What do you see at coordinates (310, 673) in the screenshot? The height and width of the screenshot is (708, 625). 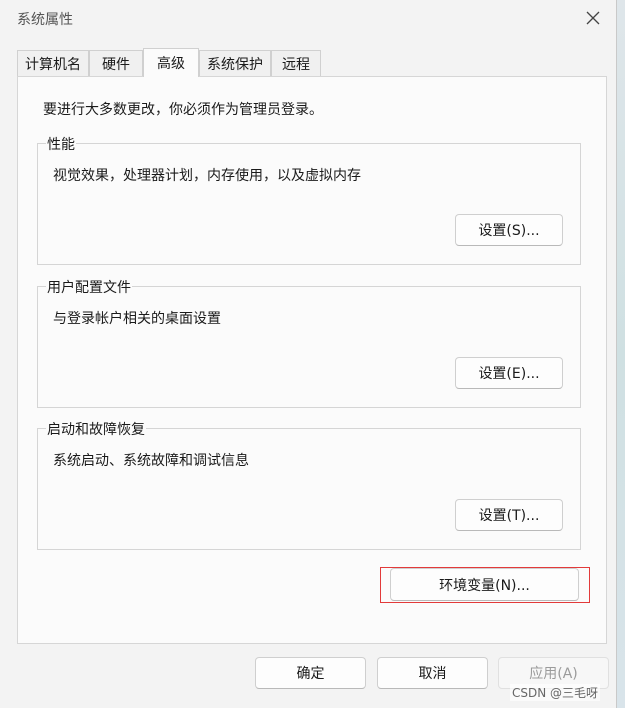 I see `ok-button: 确定` at bounding box center [310, 673].